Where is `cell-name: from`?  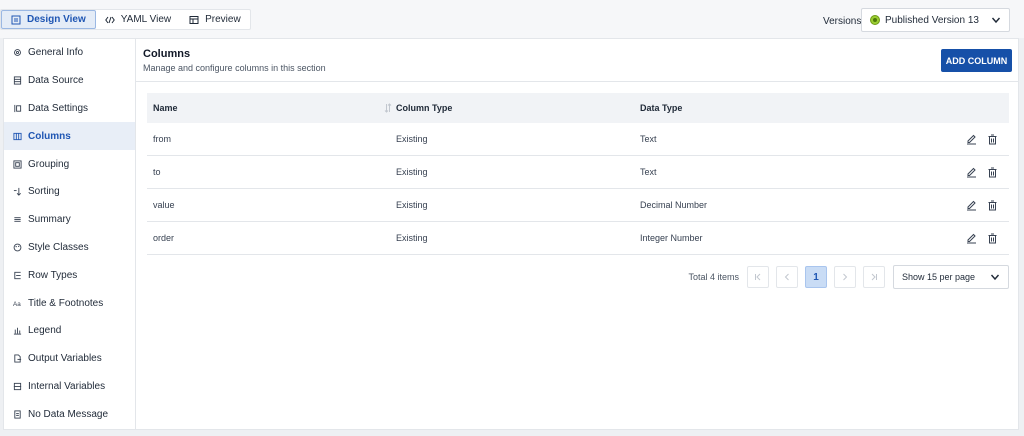 cell-name: from is located at coordinates (162, 139).